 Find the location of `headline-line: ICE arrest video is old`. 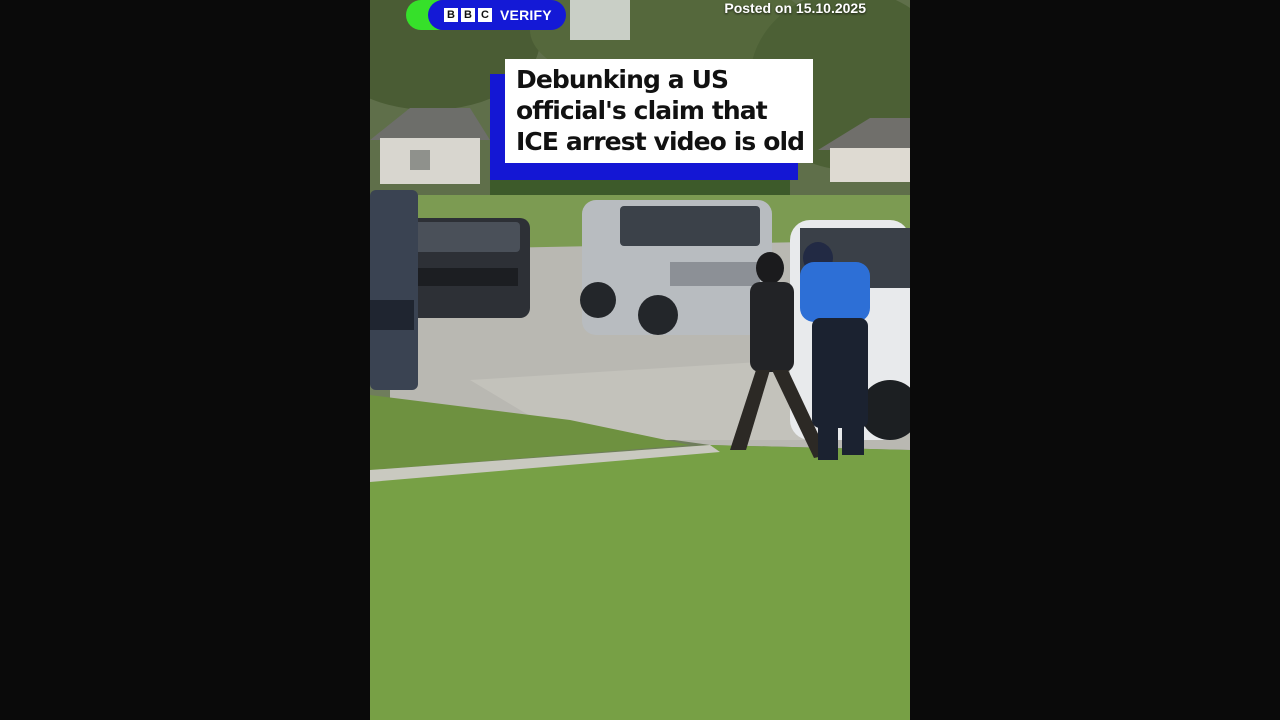

headline-line: ICE arrest video is old is located at coordinates (660, 141).